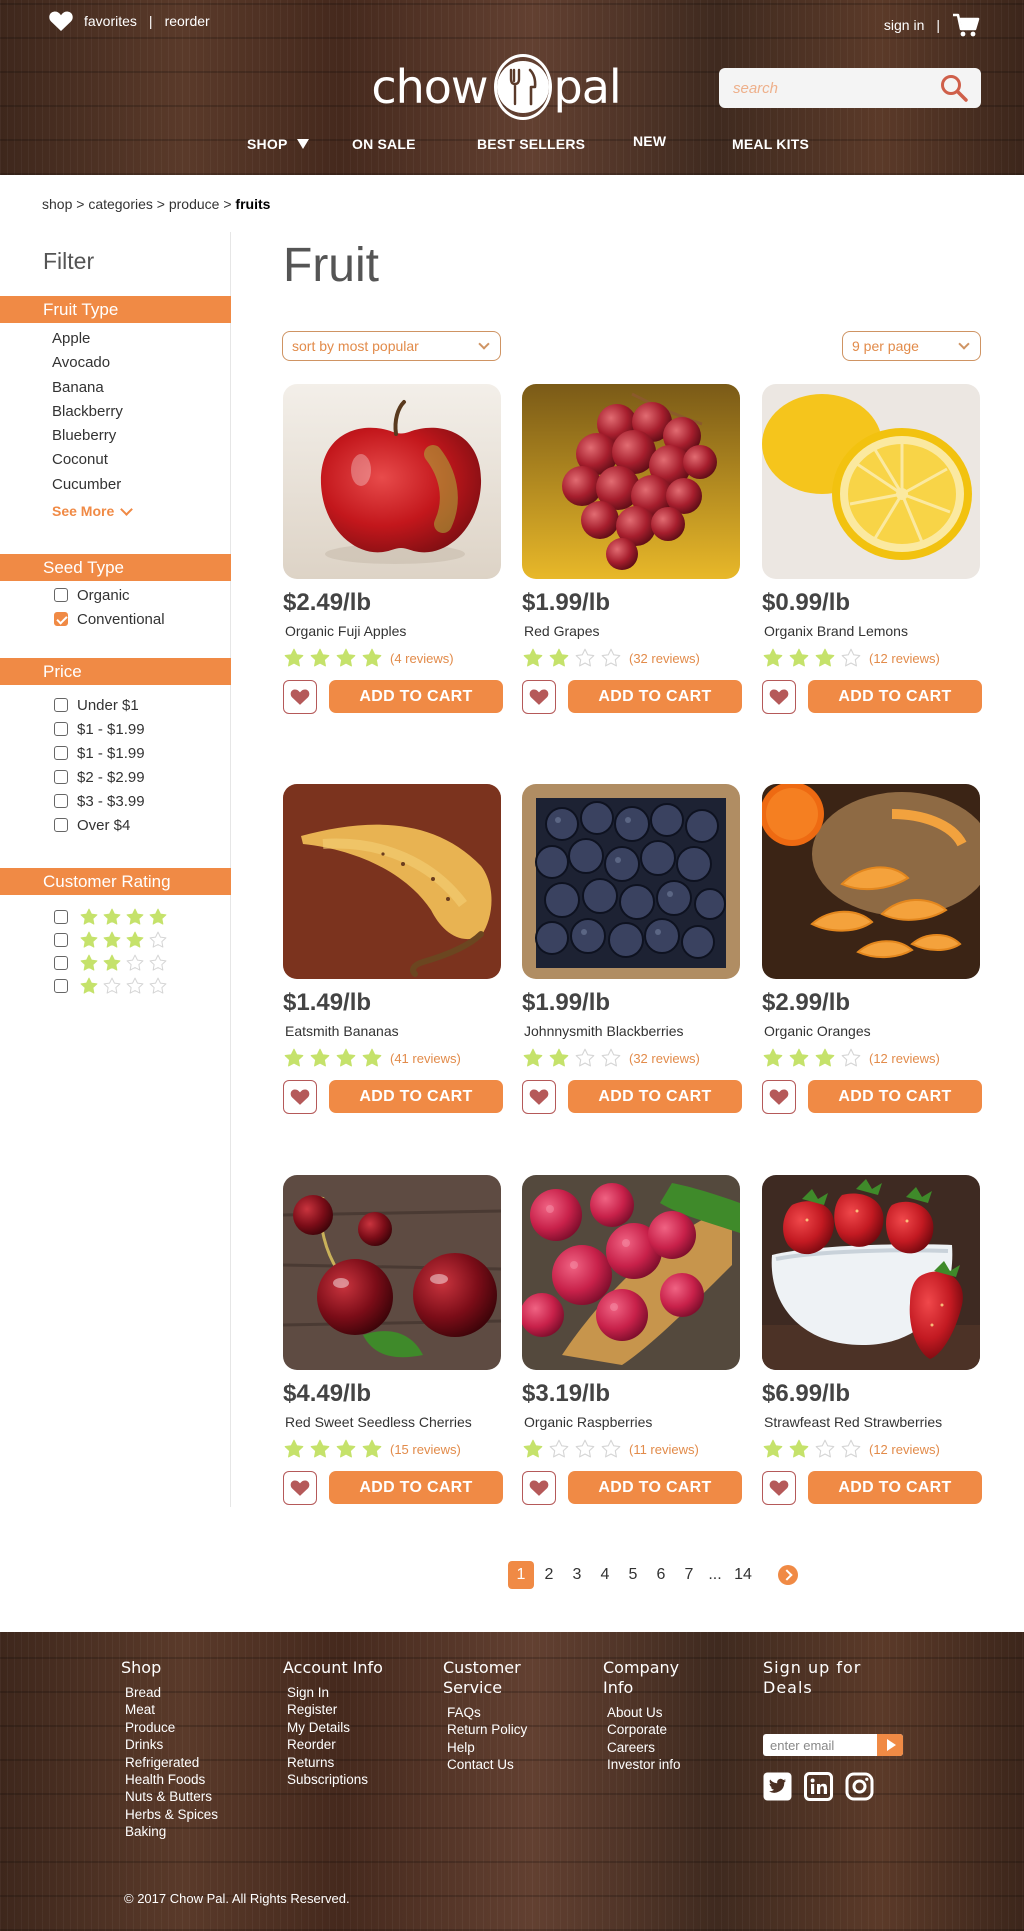 Image resolution: width=1024 pixels, height=1931 pixels. I want to click on footer-link: Contact Us, so click(500, 1764).